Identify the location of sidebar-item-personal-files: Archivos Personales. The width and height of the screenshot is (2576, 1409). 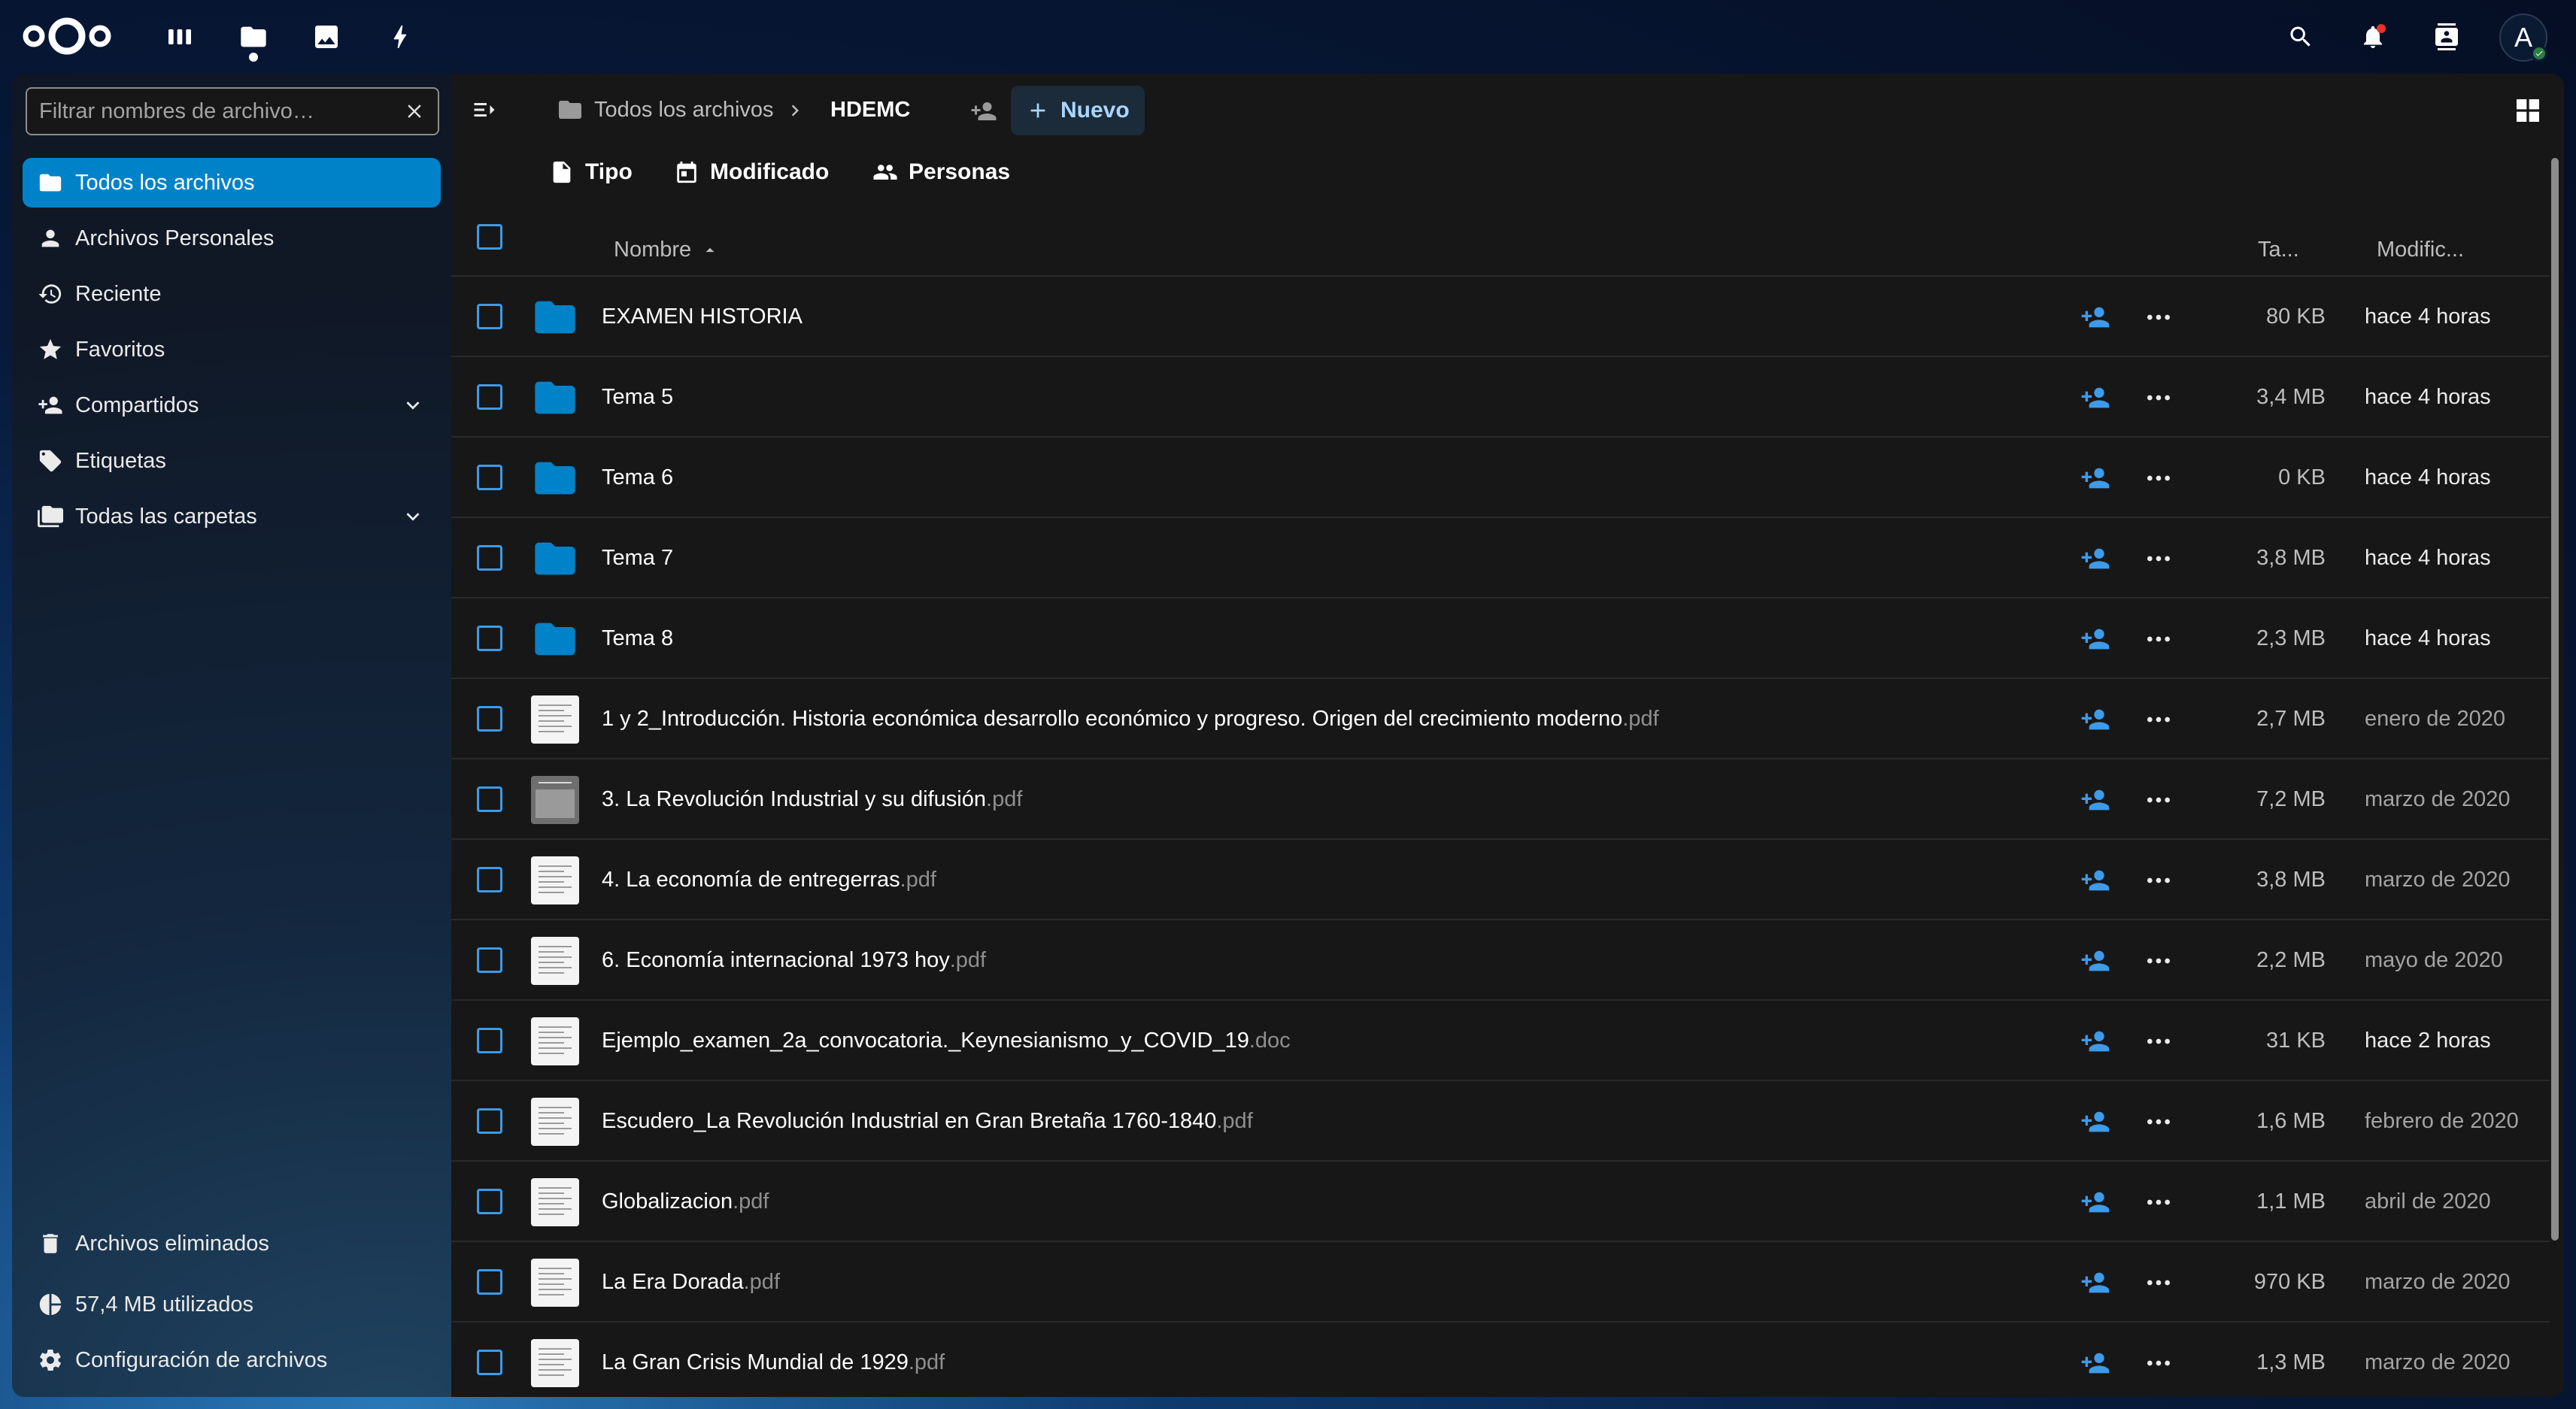
(232, 238).